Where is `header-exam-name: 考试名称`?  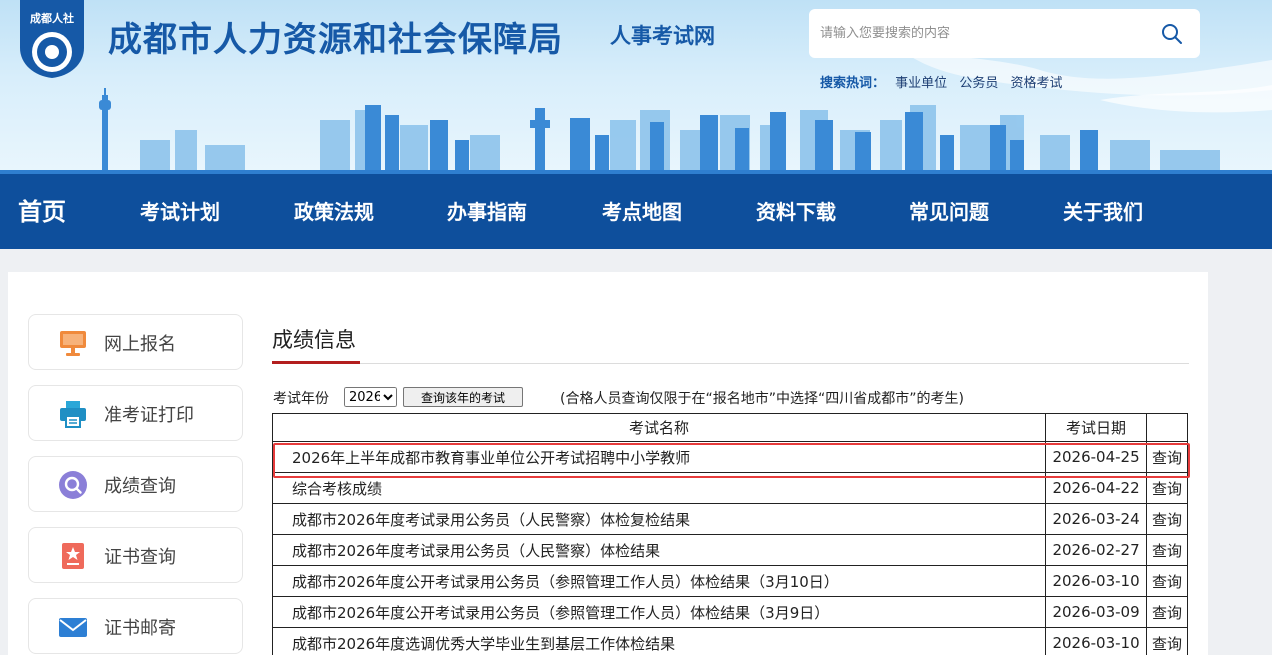 header-exam-name: 考试名称 is located at coordinates (659, 427).